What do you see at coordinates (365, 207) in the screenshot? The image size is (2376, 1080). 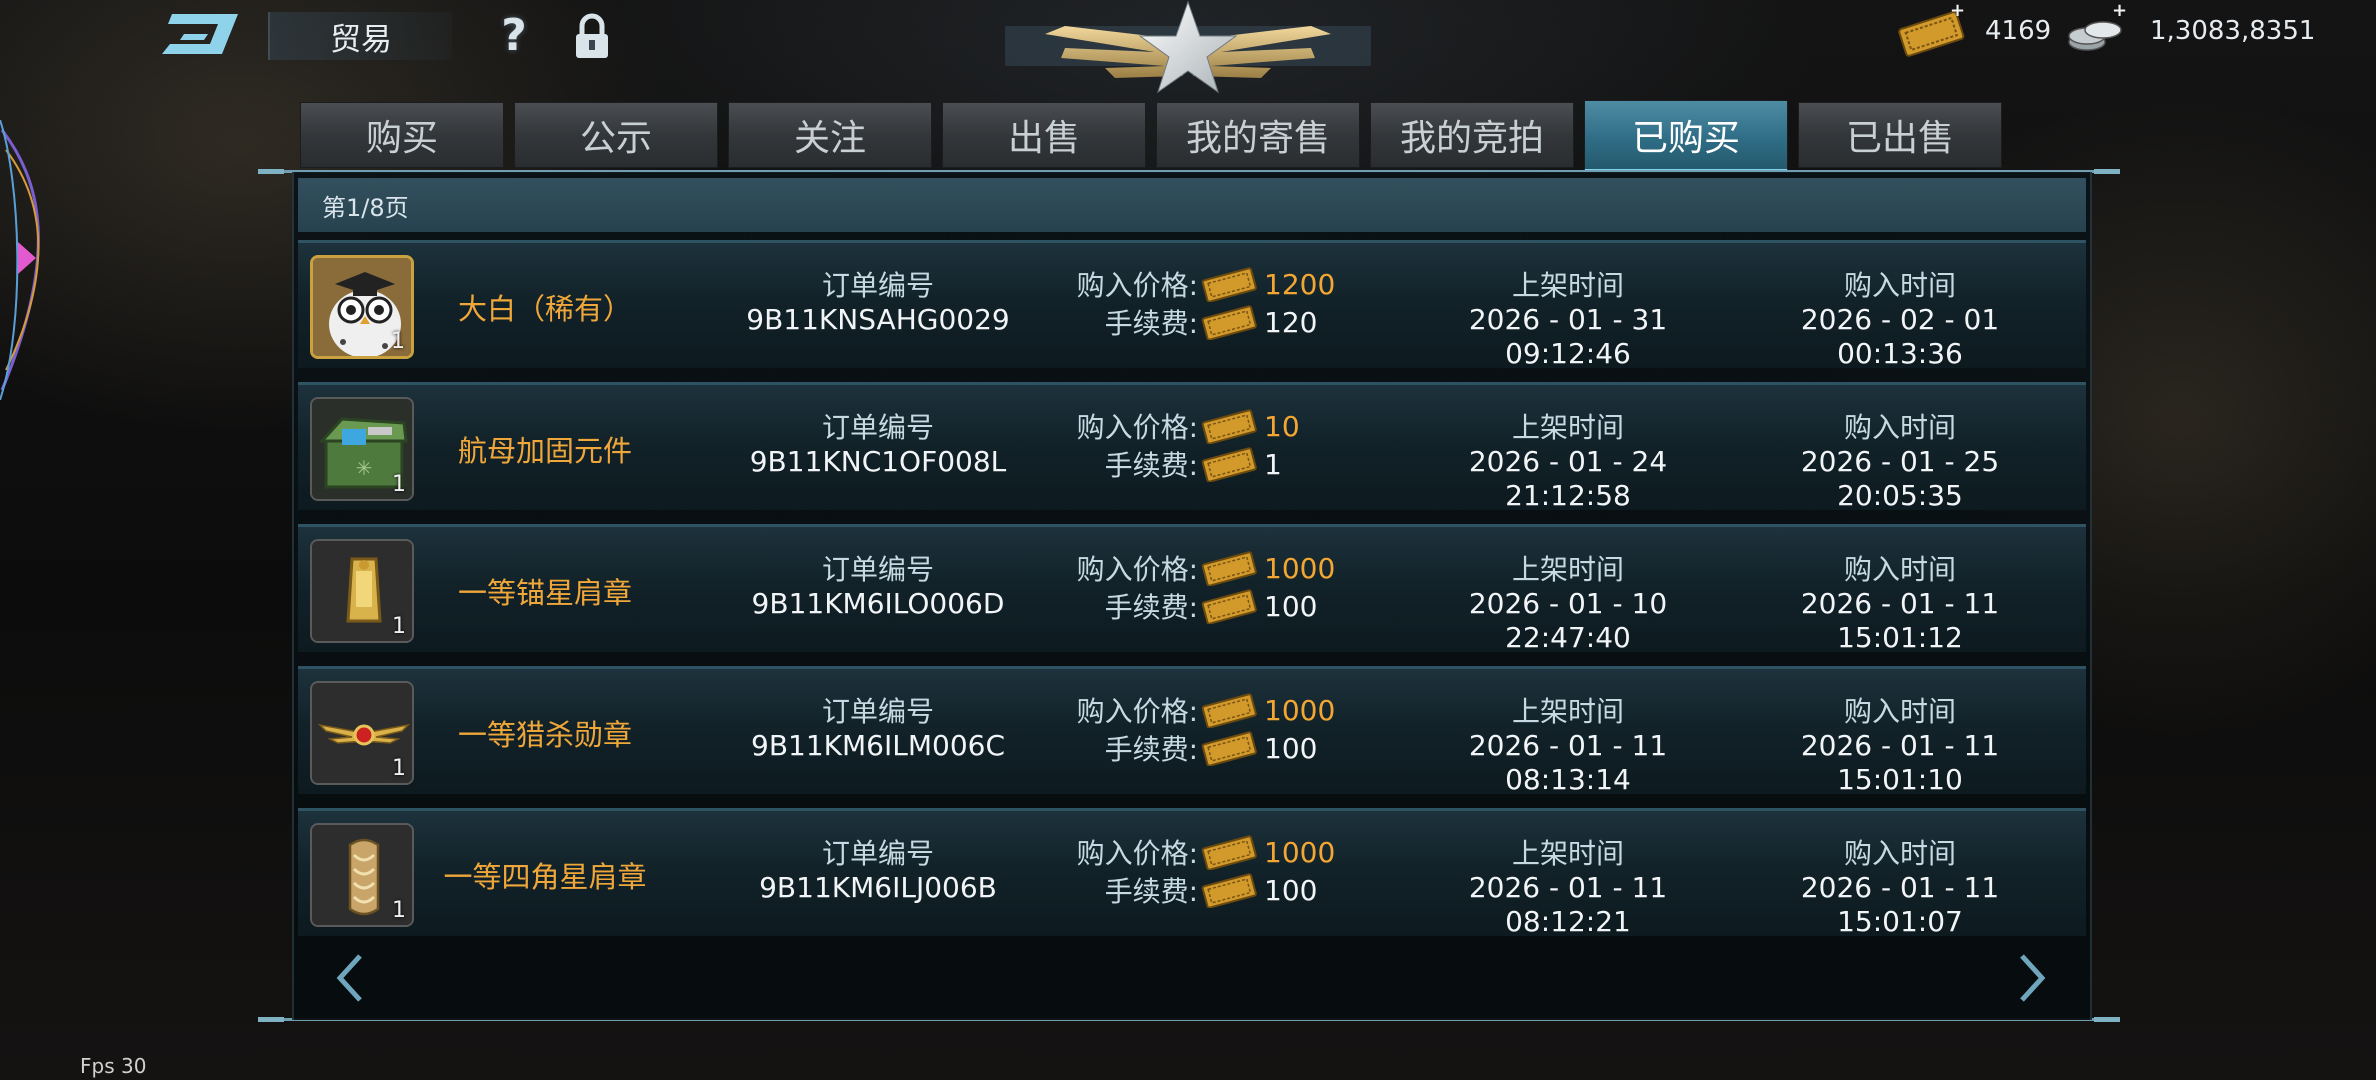 I see `page-indicator: 第1/8页` at bounding box center [365, 207].